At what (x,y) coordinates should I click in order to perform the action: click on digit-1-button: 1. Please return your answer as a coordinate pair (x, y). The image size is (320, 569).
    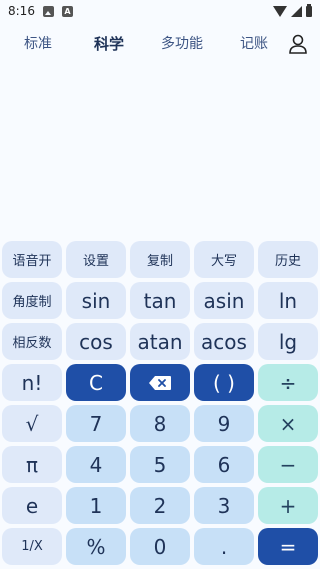
    Looking at the image, I should click on (96, 505).